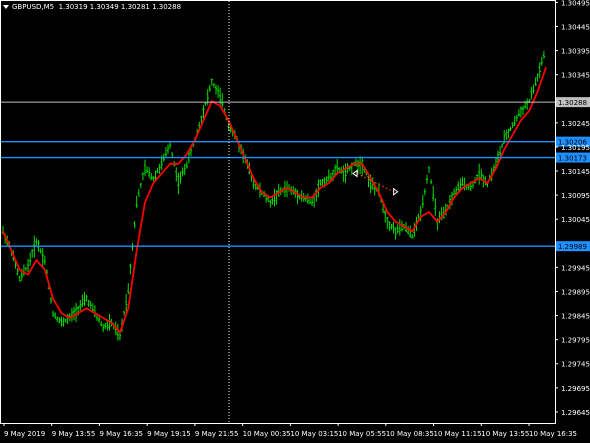 This screenshot has height=443, width=590. Describe the element at coordinates (575, 172) in the screenshot. I see `y-tick-label: 1.30145` at that location.